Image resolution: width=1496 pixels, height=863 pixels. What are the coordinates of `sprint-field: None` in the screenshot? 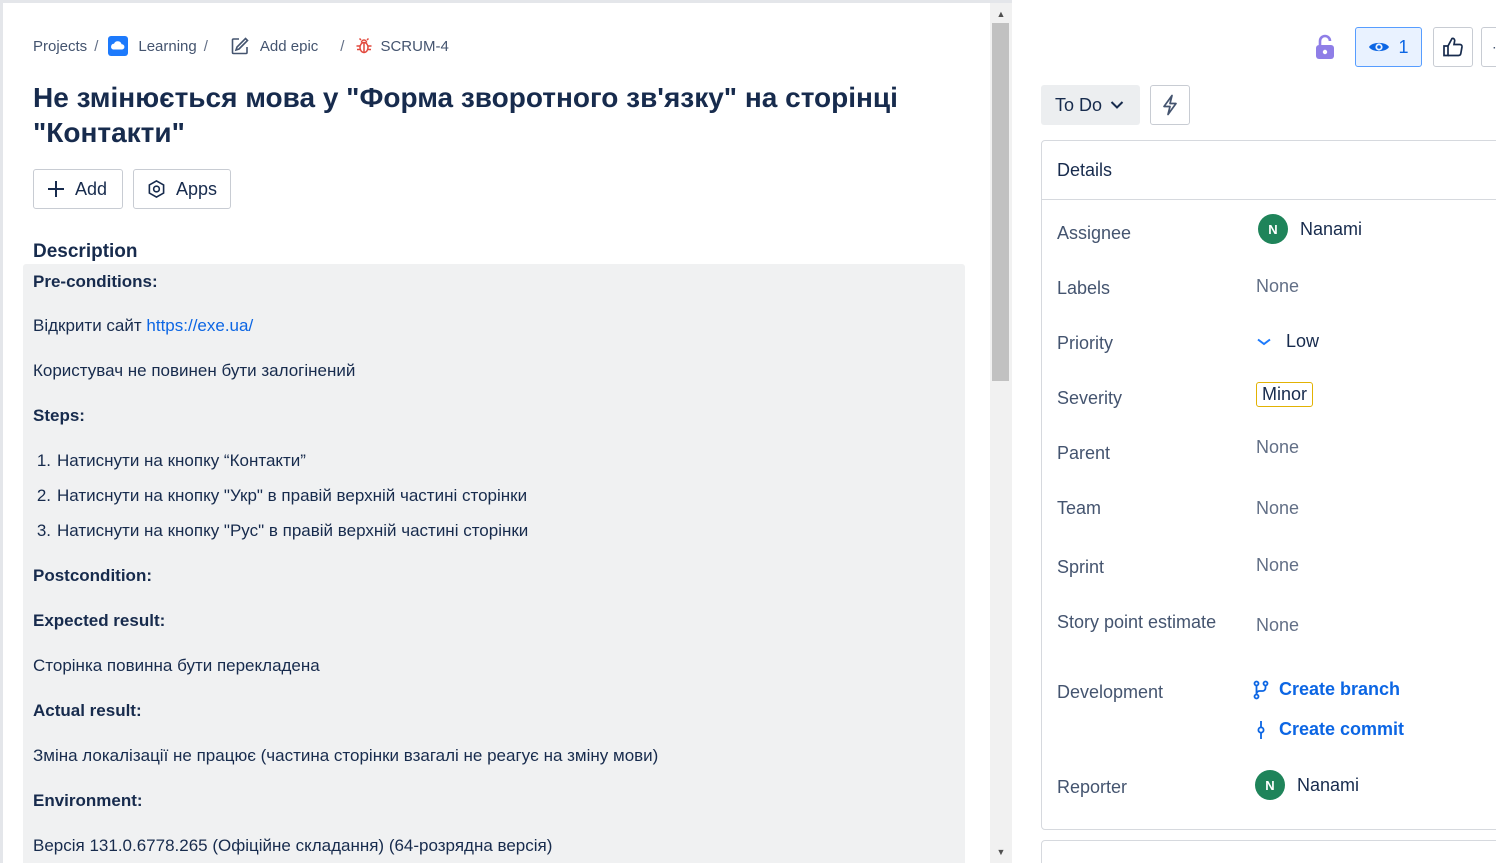 It's located at (1277, 565).